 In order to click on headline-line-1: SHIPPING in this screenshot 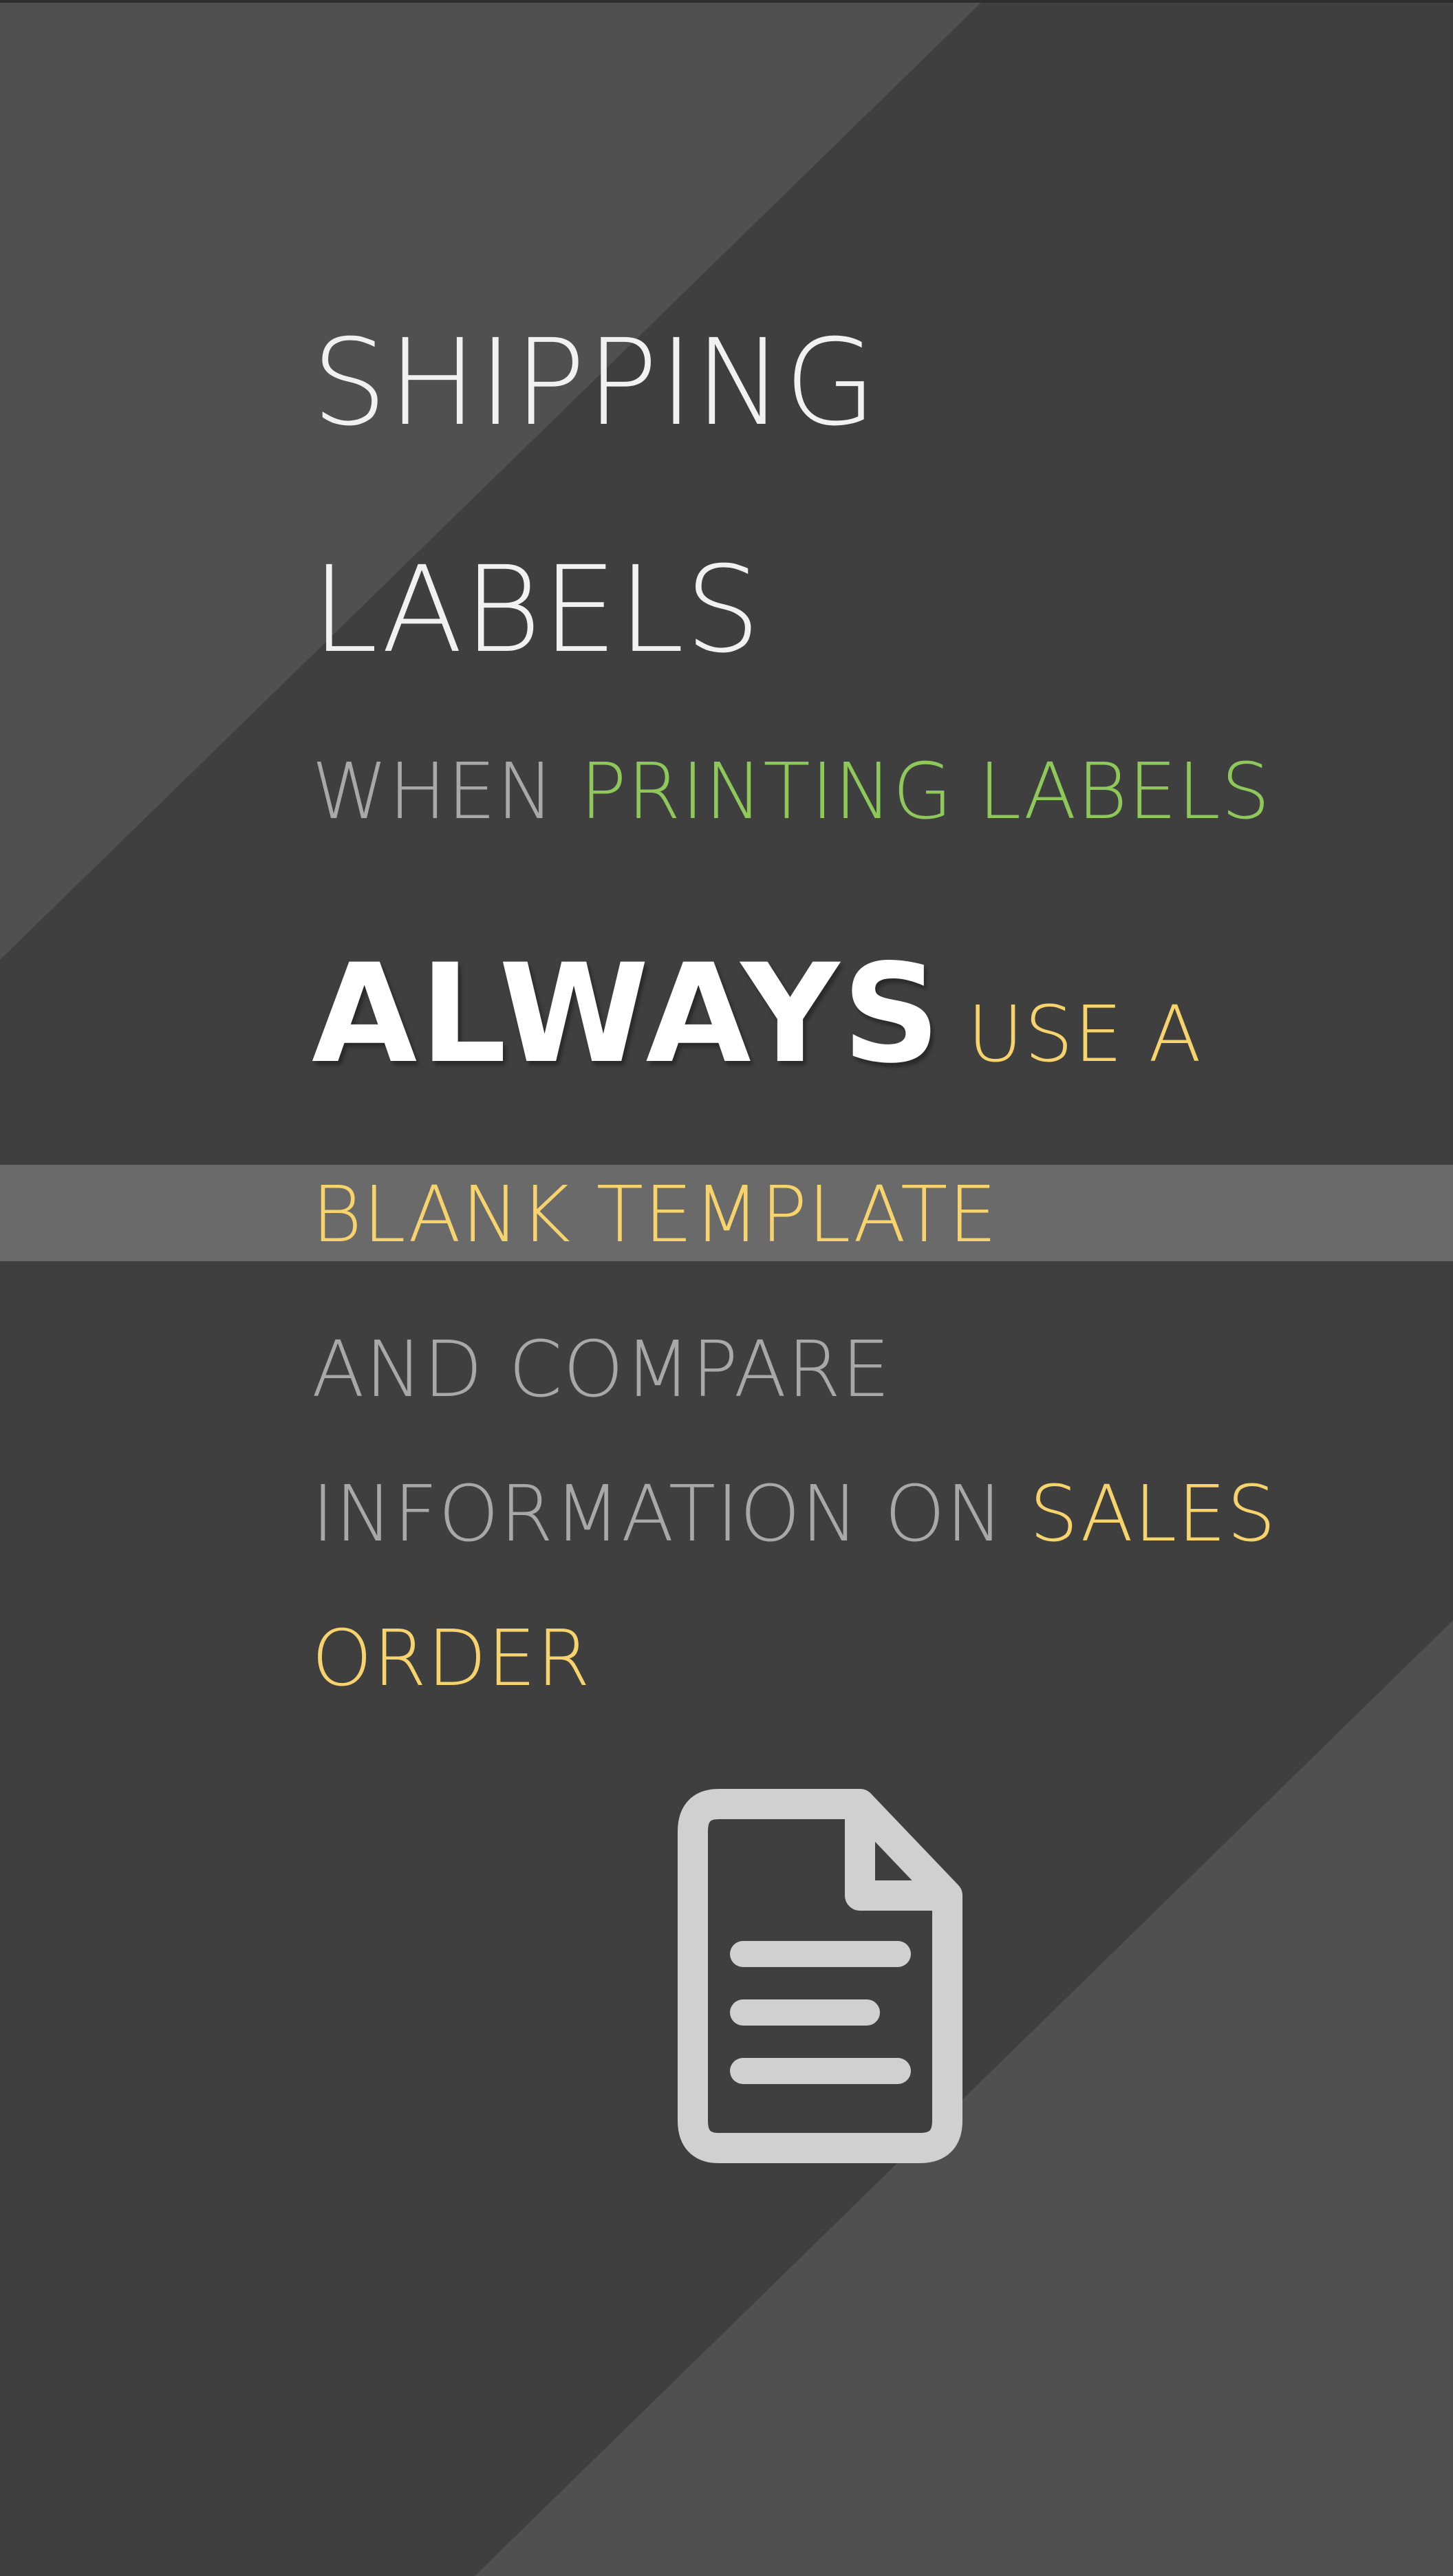, I will do `click(595, 382)`.